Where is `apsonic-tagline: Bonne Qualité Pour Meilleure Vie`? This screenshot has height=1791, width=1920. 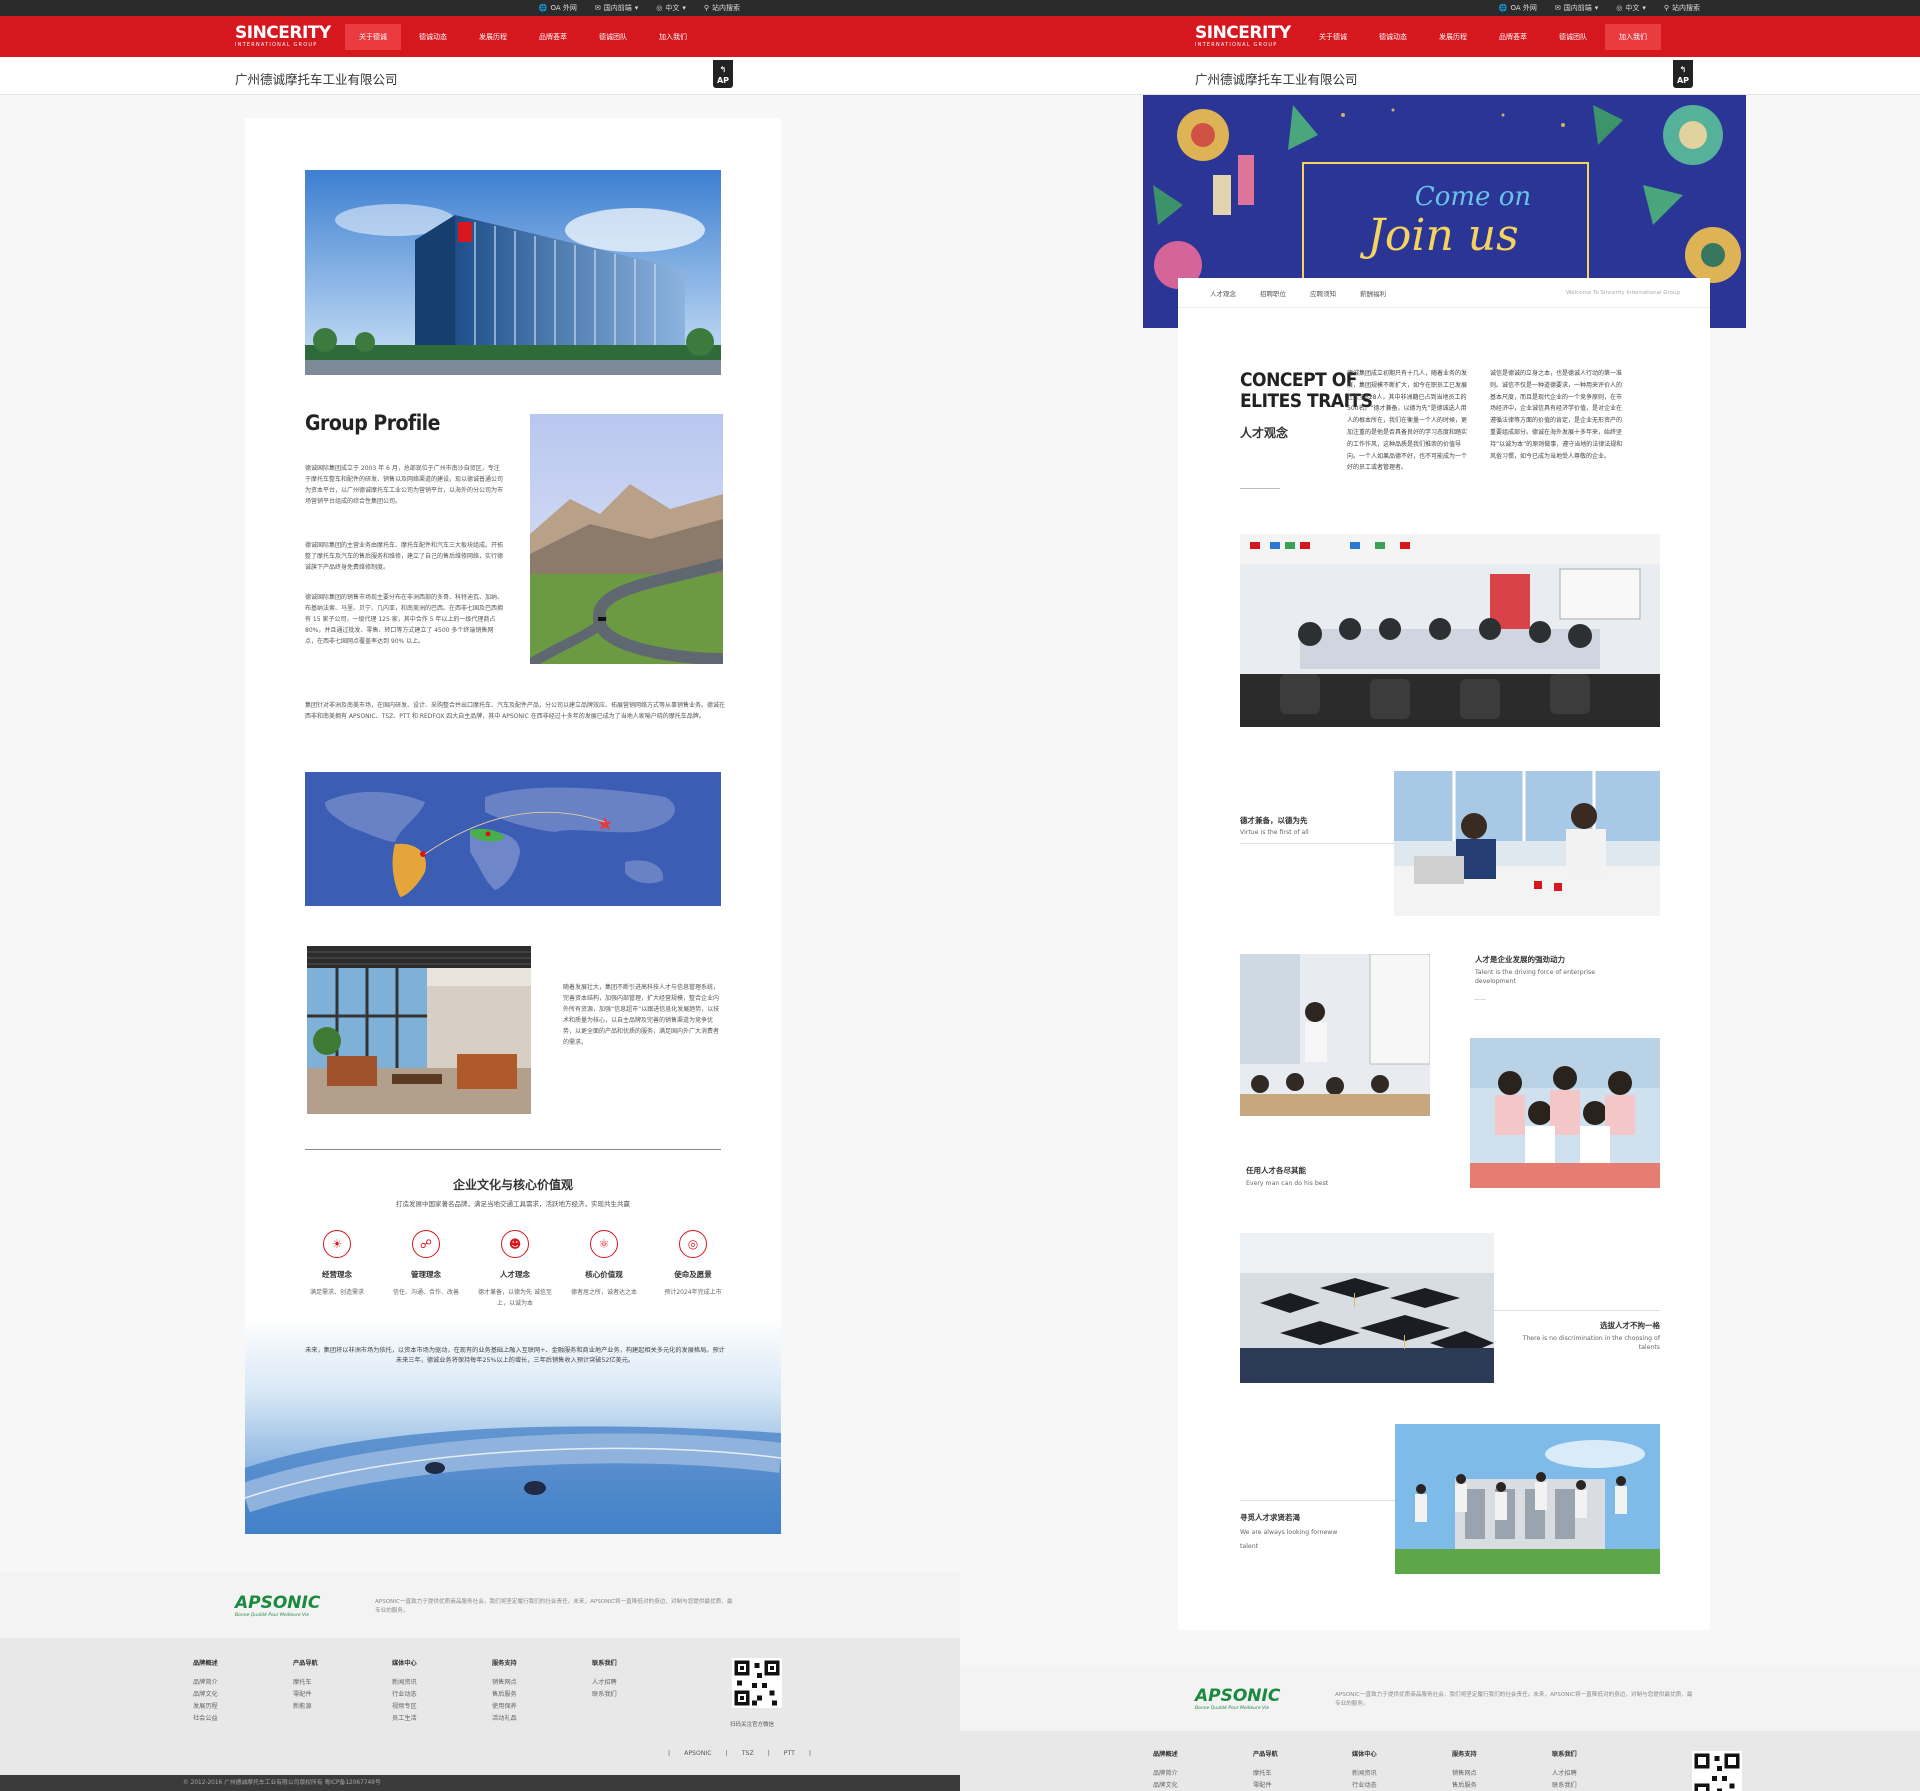
apsonic-tagline: Bonne Qualité Pour Meilleure Vie is located at coordinates (272, 1615).